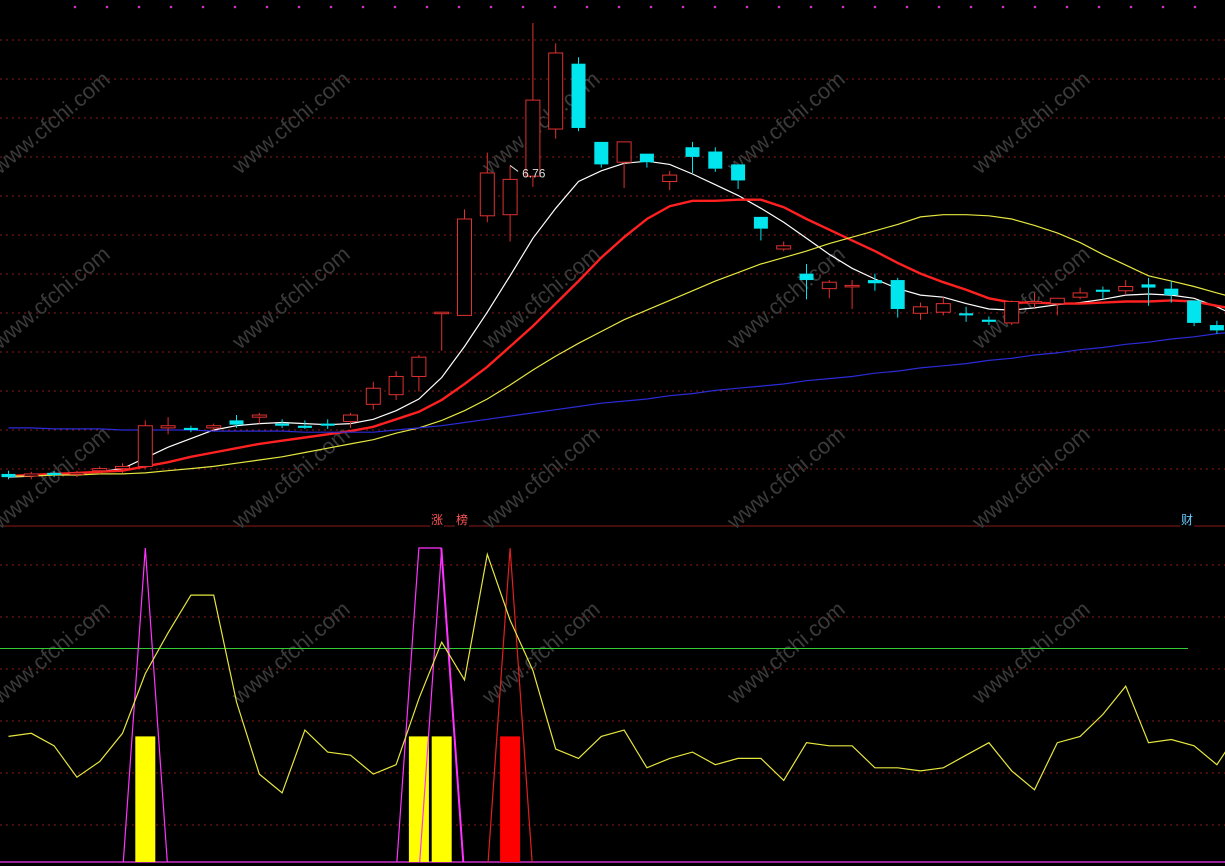  I want to click on tag-label: 财, so click(1187, 520).